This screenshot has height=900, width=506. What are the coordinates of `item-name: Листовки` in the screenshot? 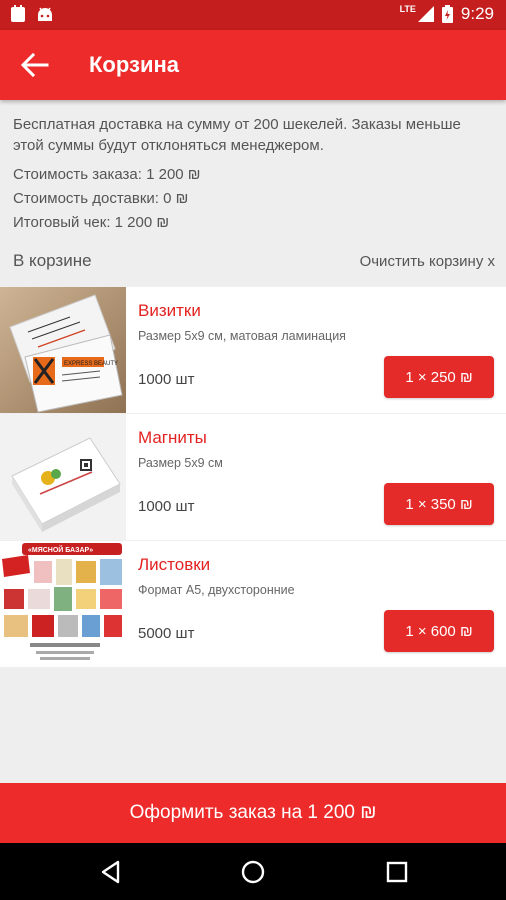 It's located at (174, 564).